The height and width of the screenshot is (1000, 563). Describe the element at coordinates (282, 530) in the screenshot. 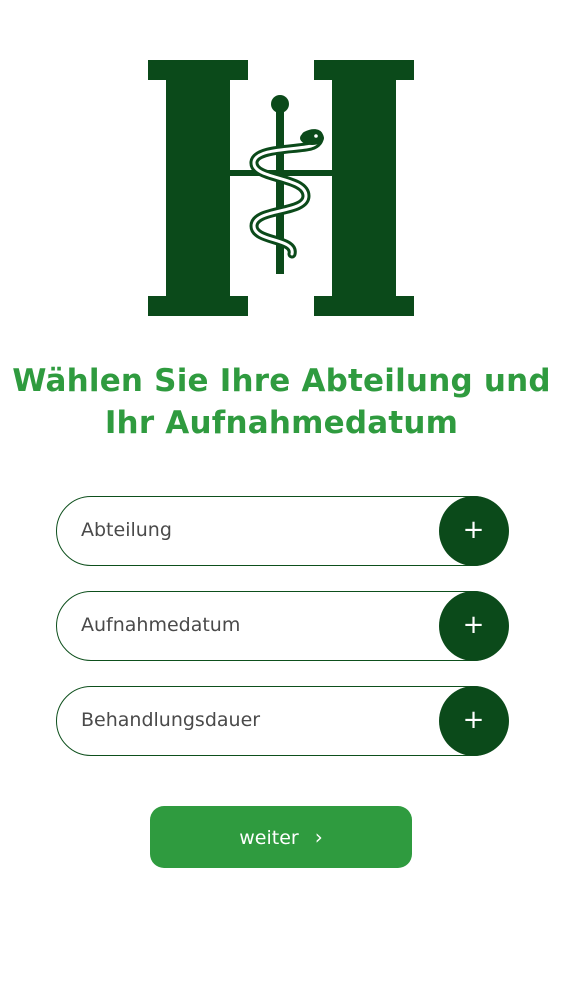

I see `department-field: Abteilung +` at that location.